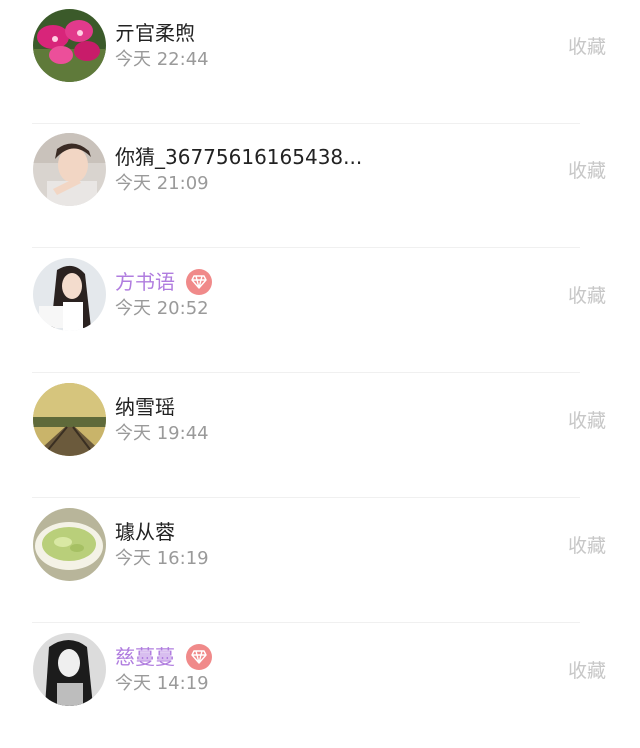  I want to click on user-name: 方书语, so click(145, 282).